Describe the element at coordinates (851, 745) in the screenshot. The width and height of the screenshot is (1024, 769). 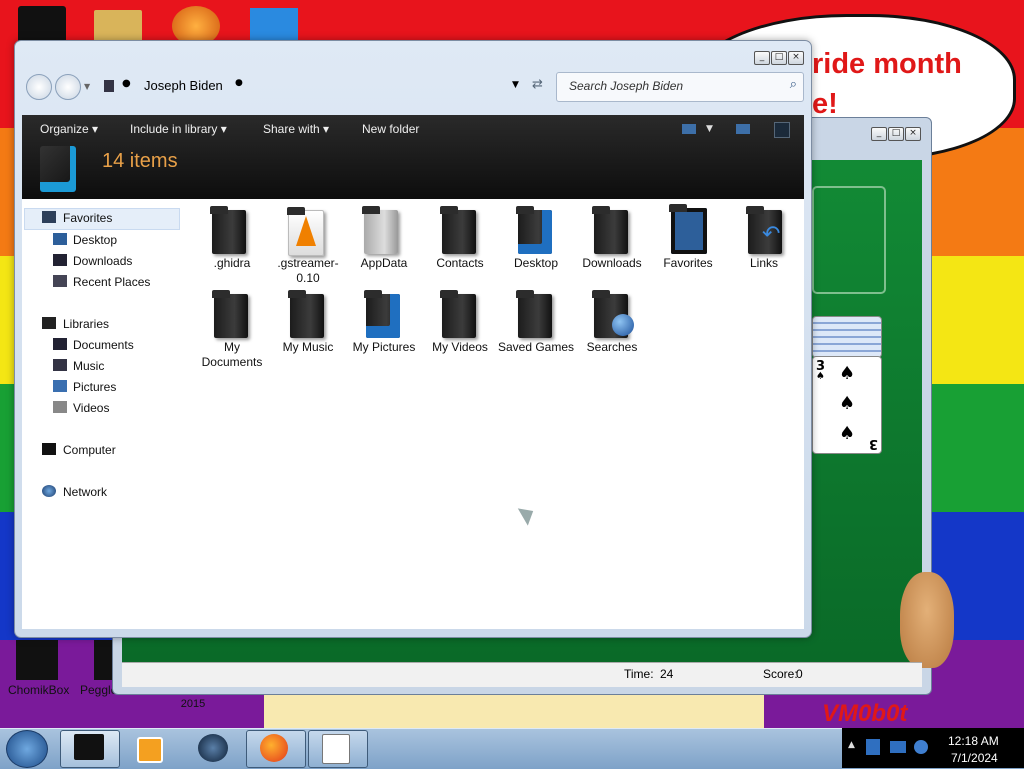
I see `show-hidden-icons-icon: ▲` at that location.